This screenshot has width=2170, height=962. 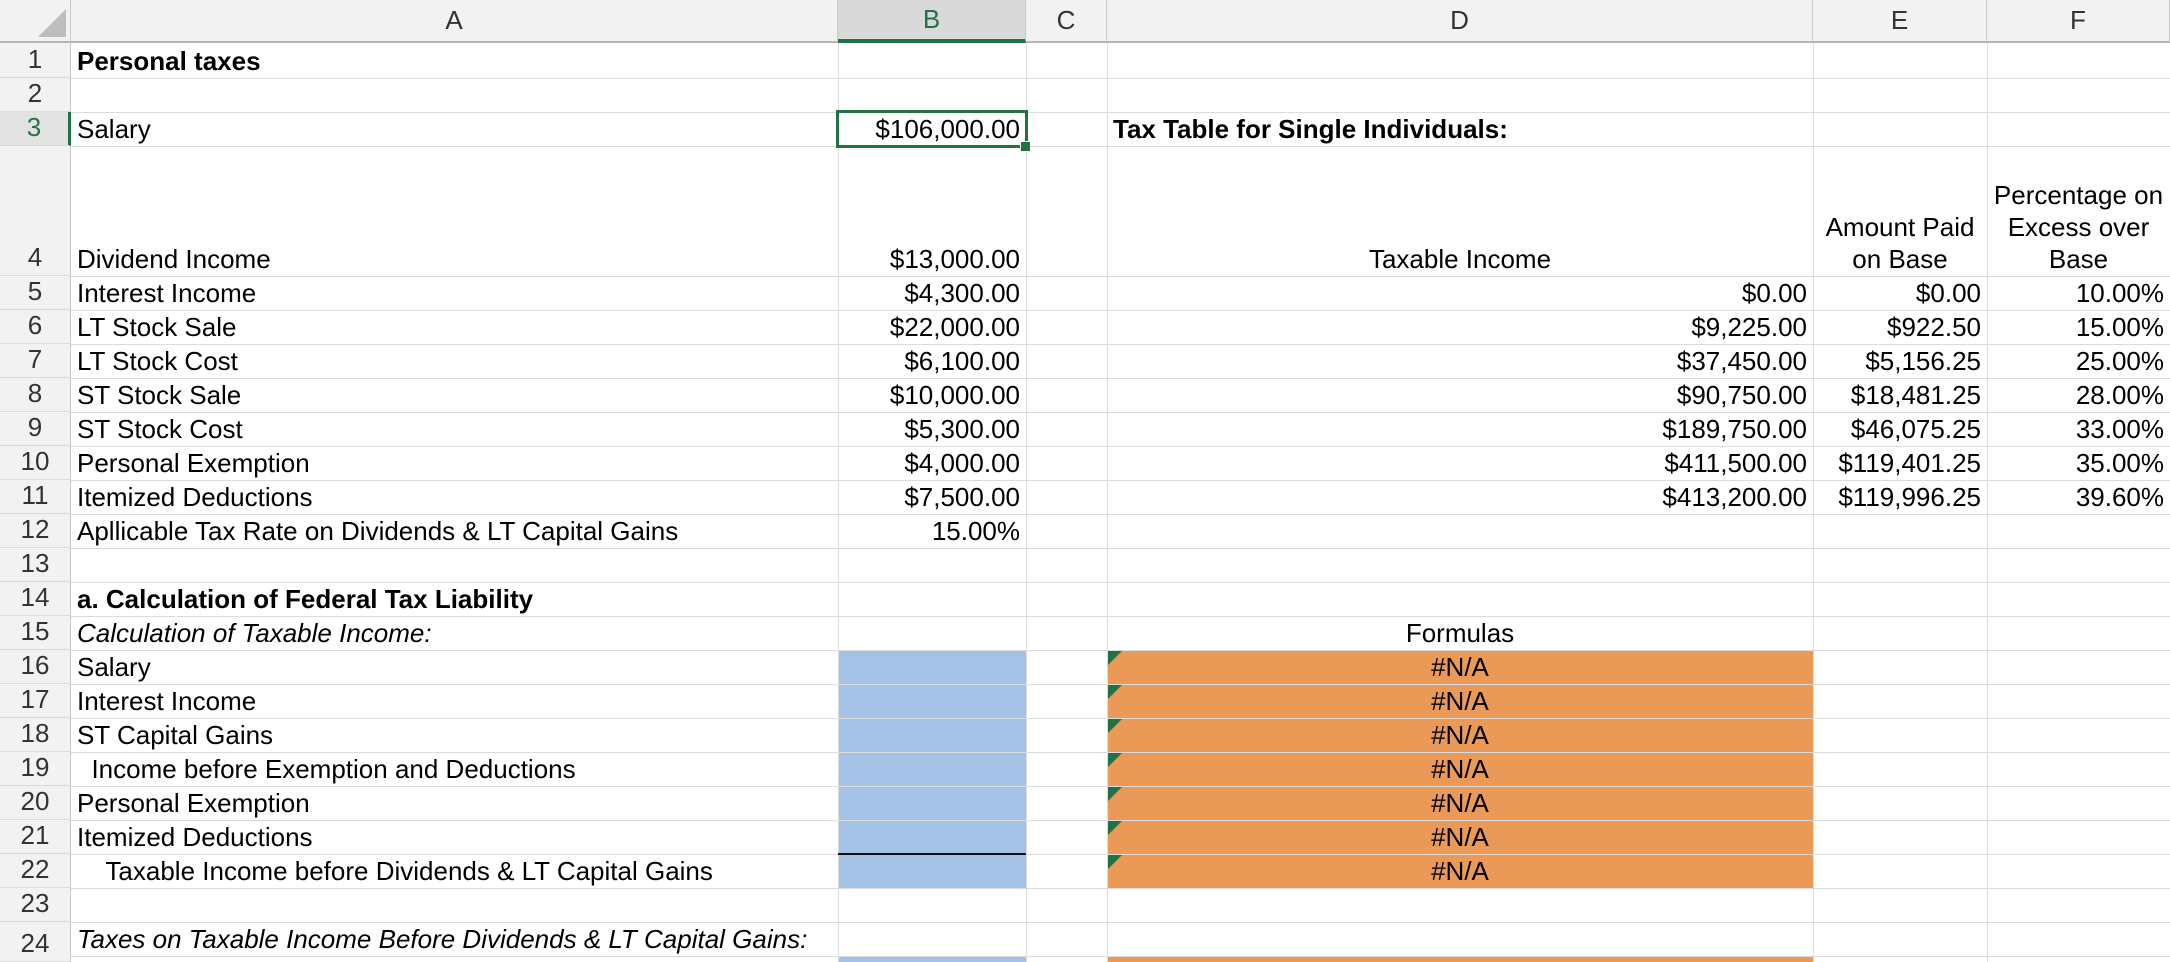 What do you see at coordinates (35, 60) in the screenshot?
I see `row-header-1: 1` at bounding box center [35, 60].